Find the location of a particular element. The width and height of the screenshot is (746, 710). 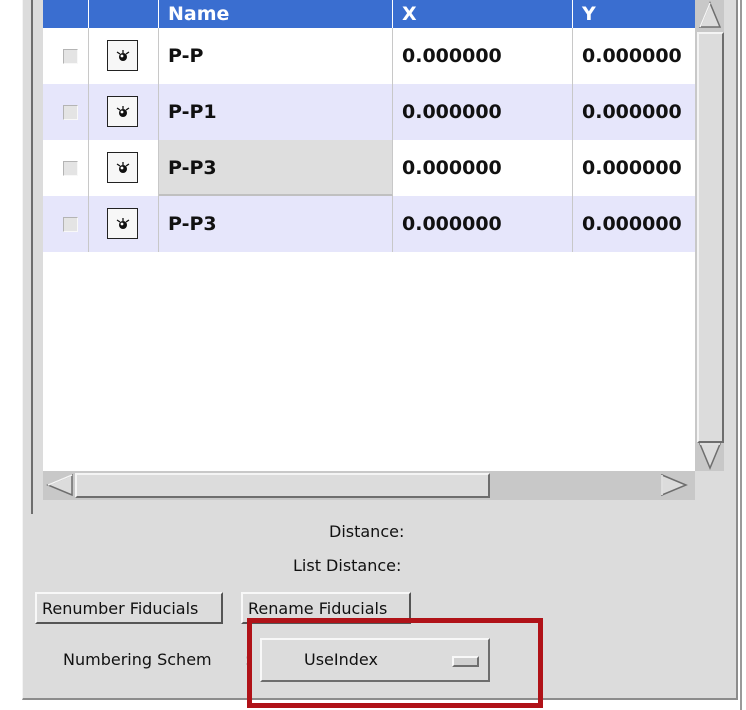

header-y: Y is located at coordinates (634, 14).